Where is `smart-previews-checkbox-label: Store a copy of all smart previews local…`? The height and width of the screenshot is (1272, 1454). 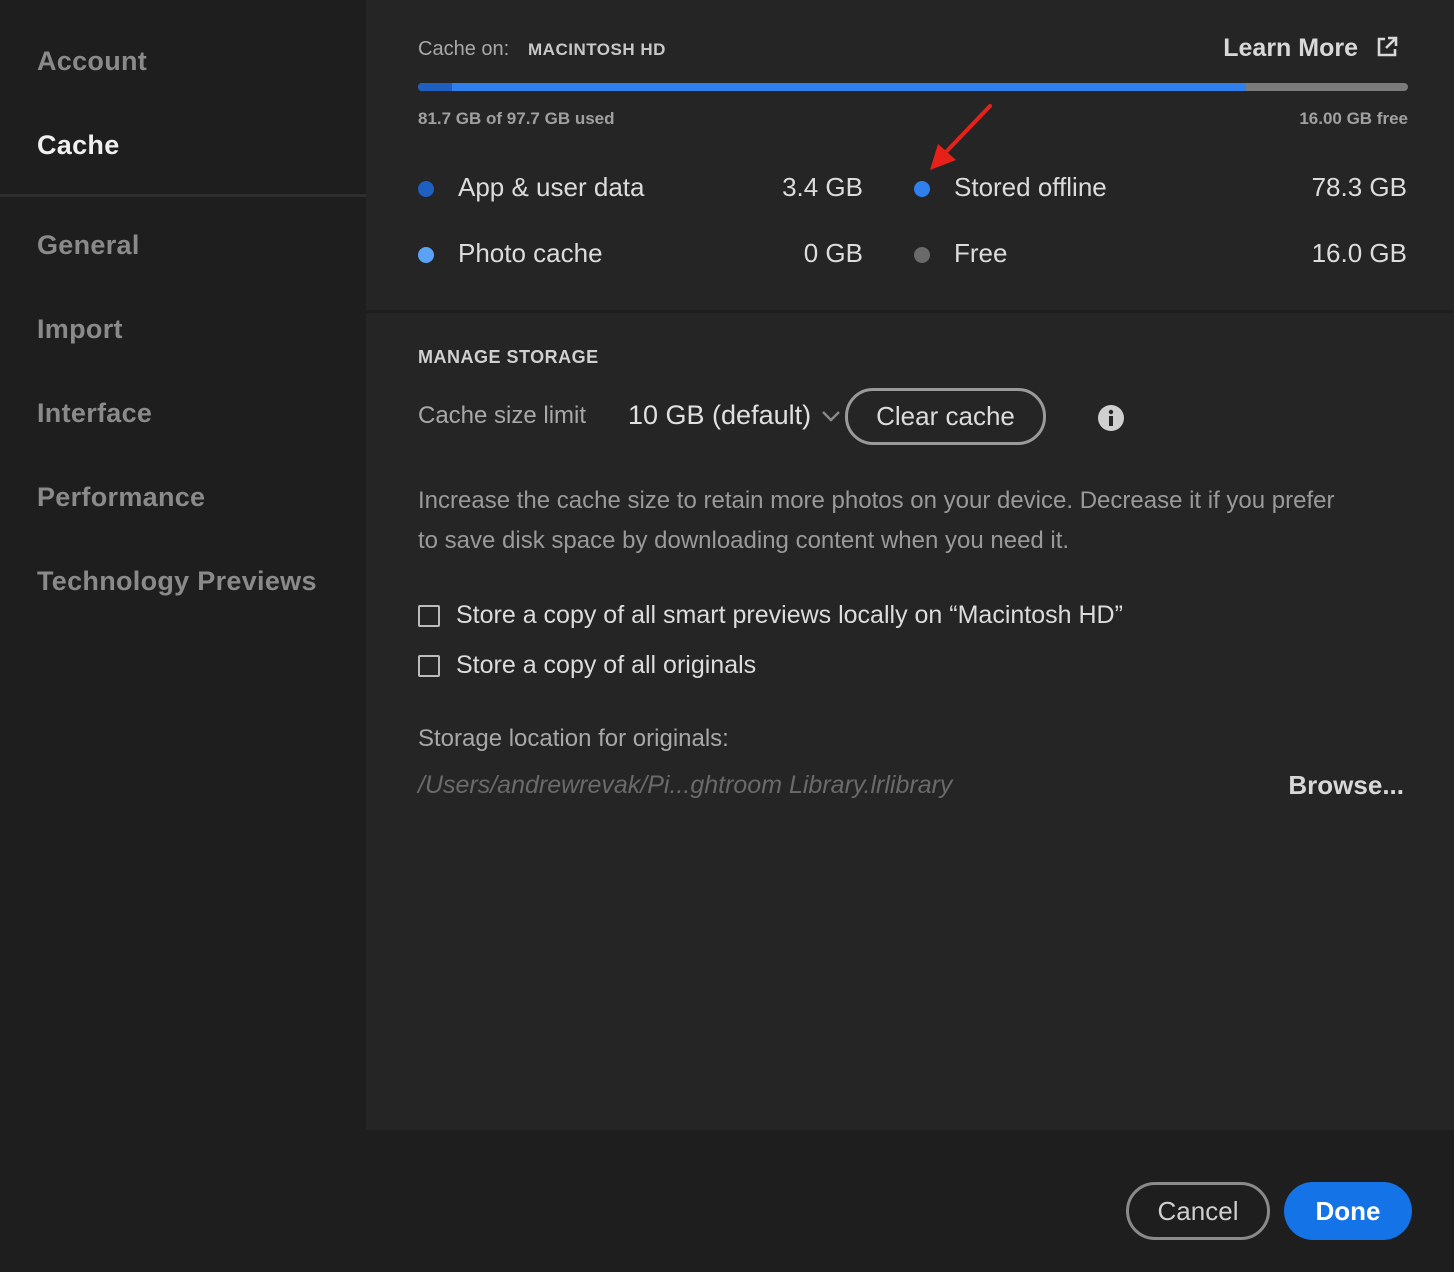
smart-previews-checkbox-label: Store a copy of all smart previews local… is located at coordinates (789, 615).